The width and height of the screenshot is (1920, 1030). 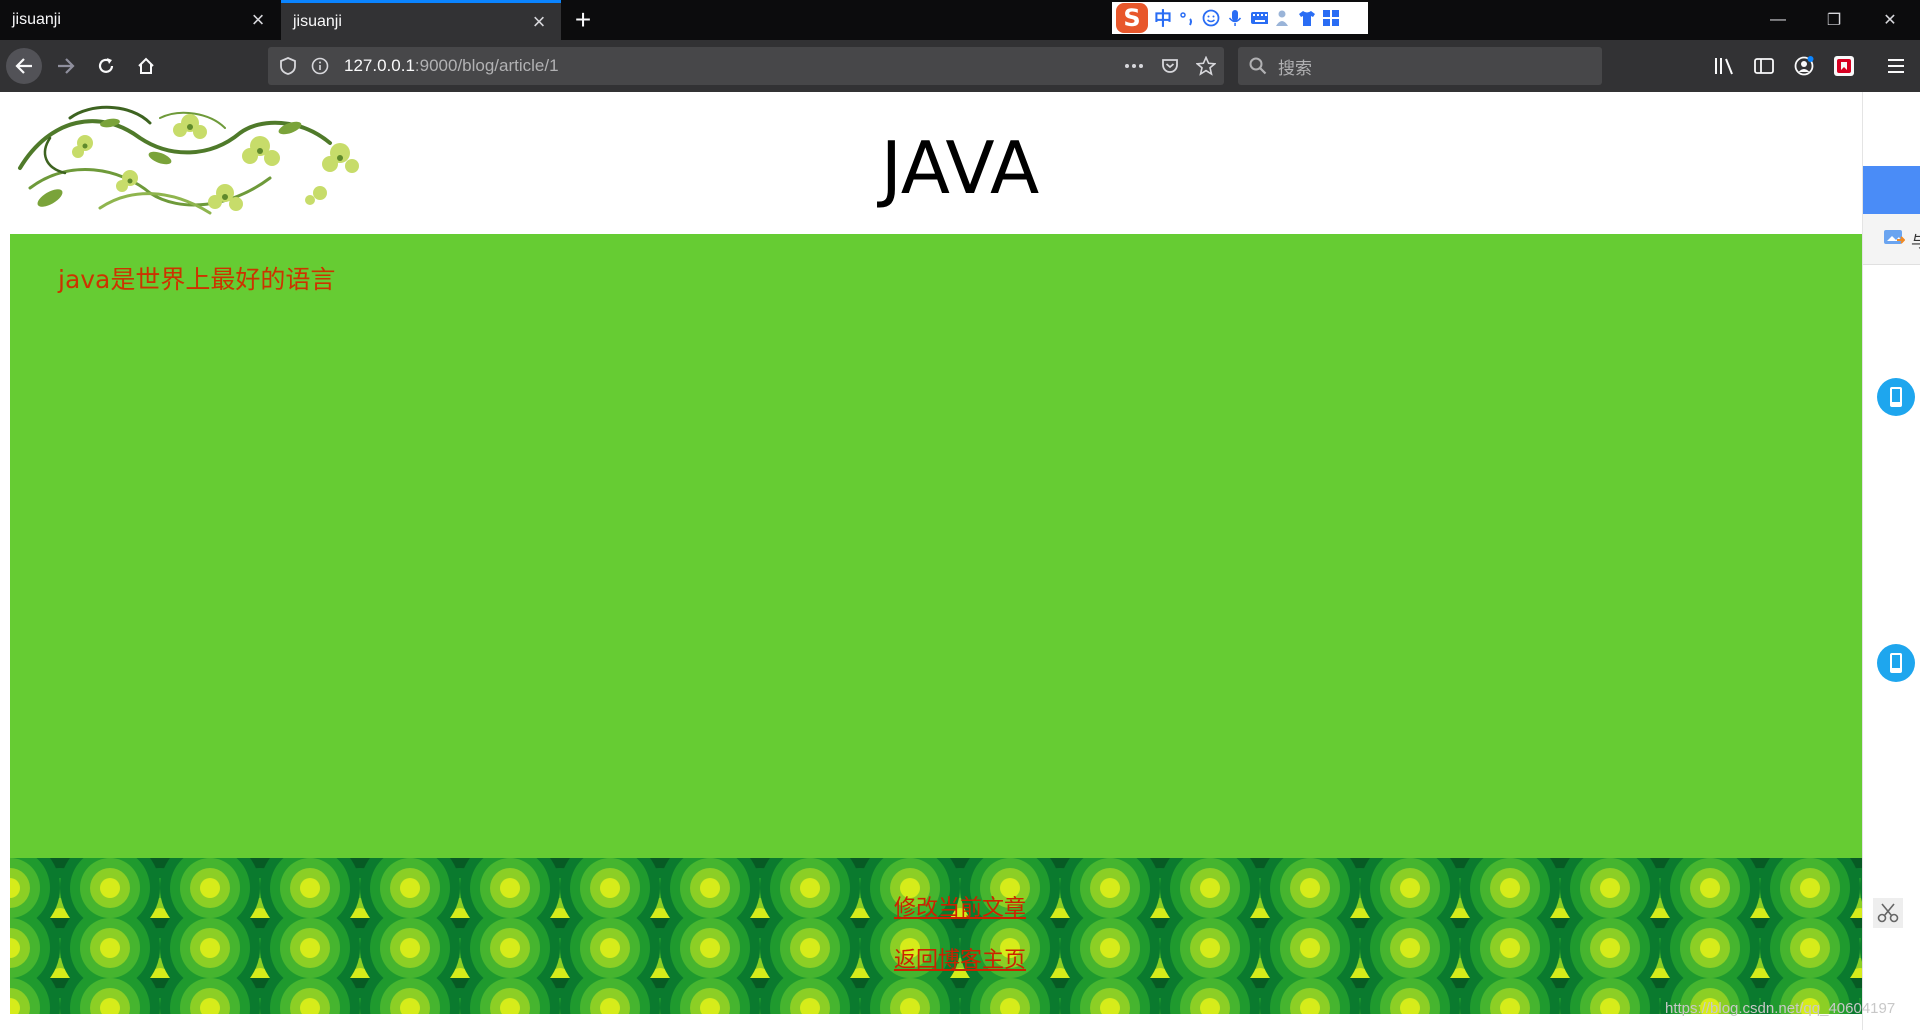 I want to click on edit-article-link: 修改当前文章, so click(x=936, y=906).